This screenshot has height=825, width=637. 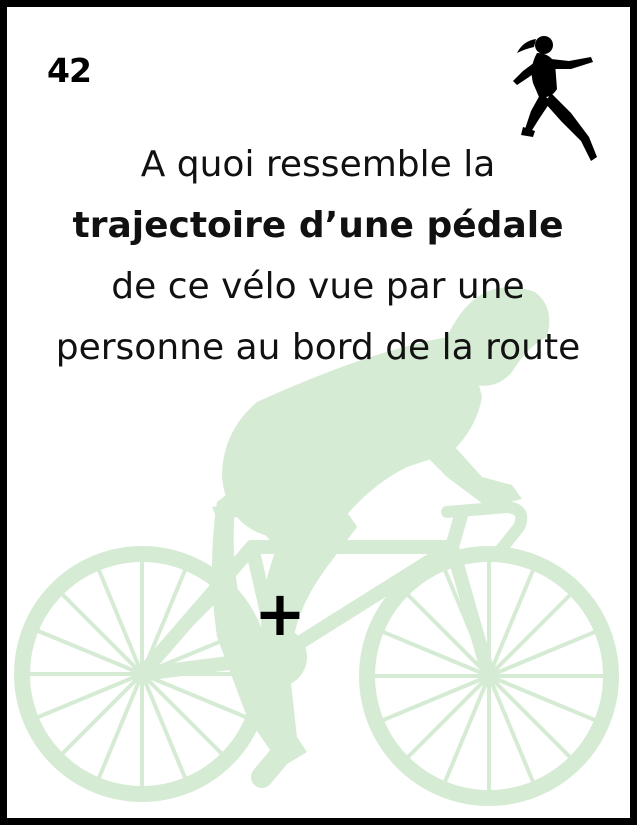 What do you see at coordinates (318, 225) in the screenshot?
I see `question-emphasis: trajectoire d’une pédale` at bounding box center [318, 225].